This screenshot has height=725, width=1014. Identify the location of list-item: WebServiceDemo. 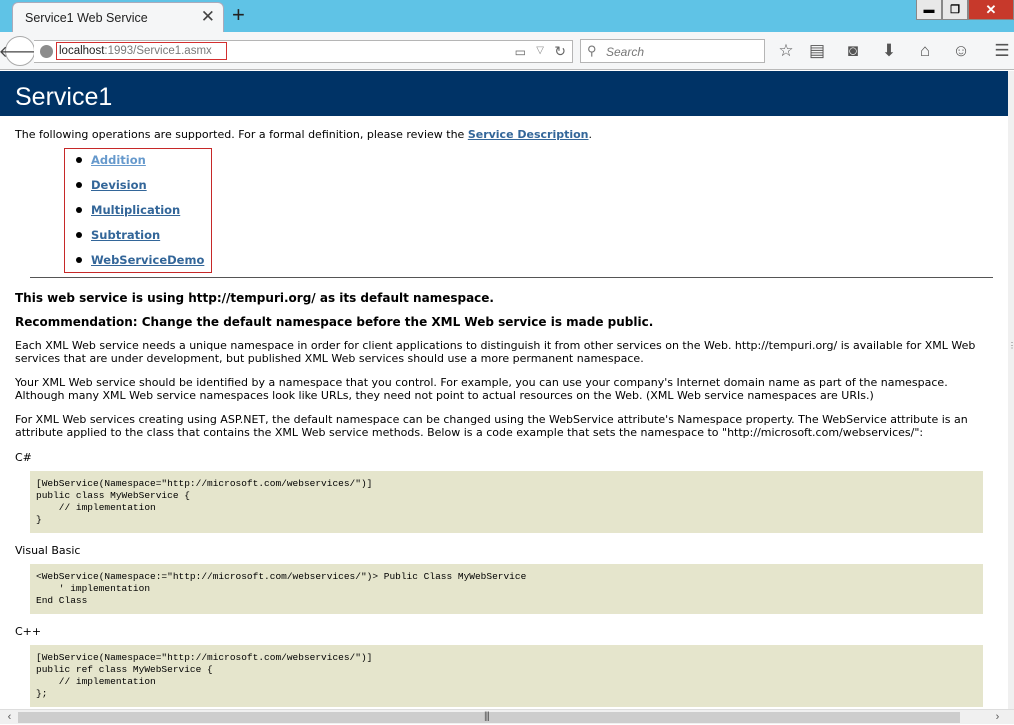
(138, 263).